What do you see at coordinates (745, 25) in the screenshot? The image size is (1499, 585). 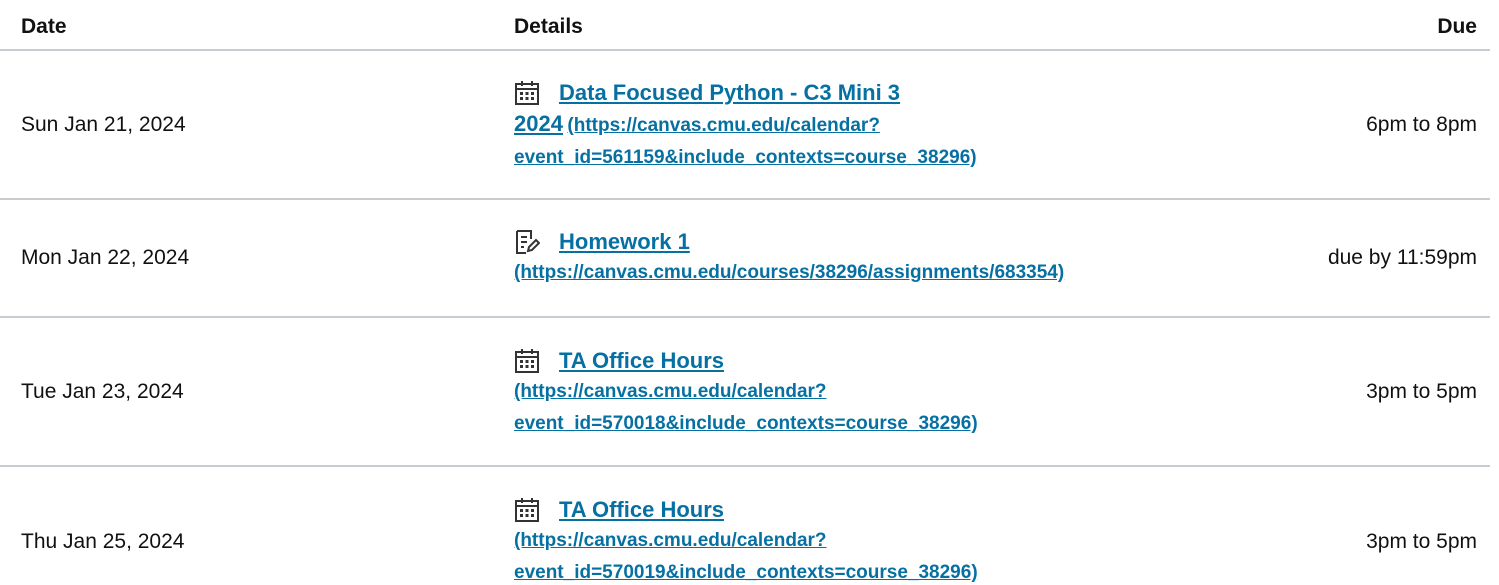 I see `table-header: Date Details Due` at bounding box center [745, 25].